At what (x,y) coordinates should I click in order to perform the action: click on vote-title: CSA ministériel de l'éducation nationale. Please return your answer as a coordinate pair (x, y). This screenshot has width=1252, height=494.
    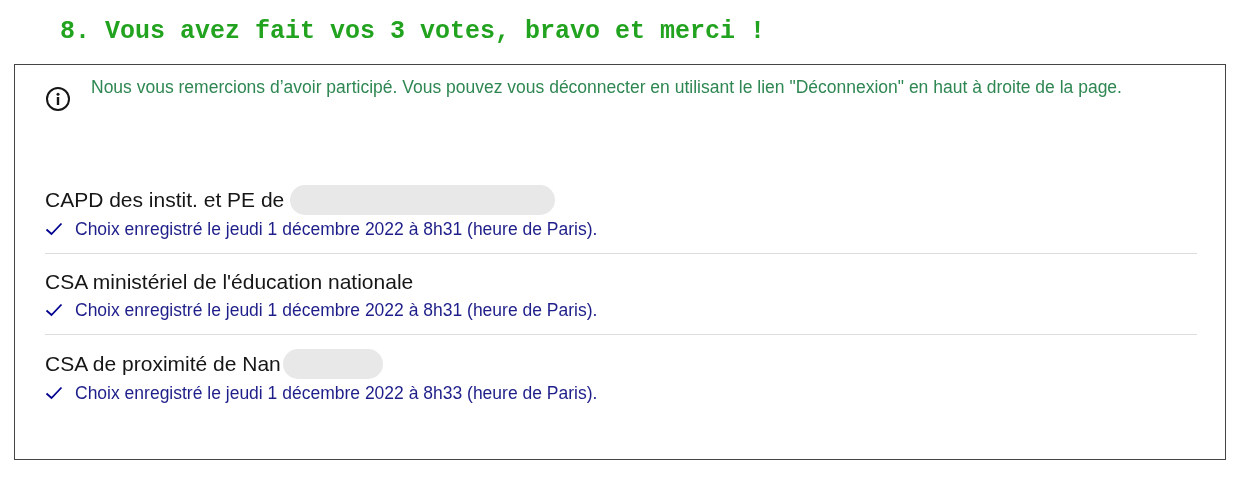
    Looking at the image, I should click on (229, 282).